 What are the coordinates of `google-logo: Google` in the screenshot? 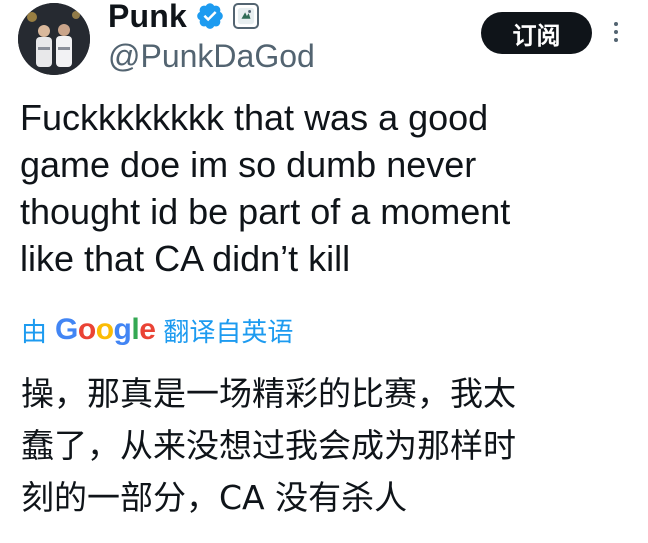 It's located at (105, 330).